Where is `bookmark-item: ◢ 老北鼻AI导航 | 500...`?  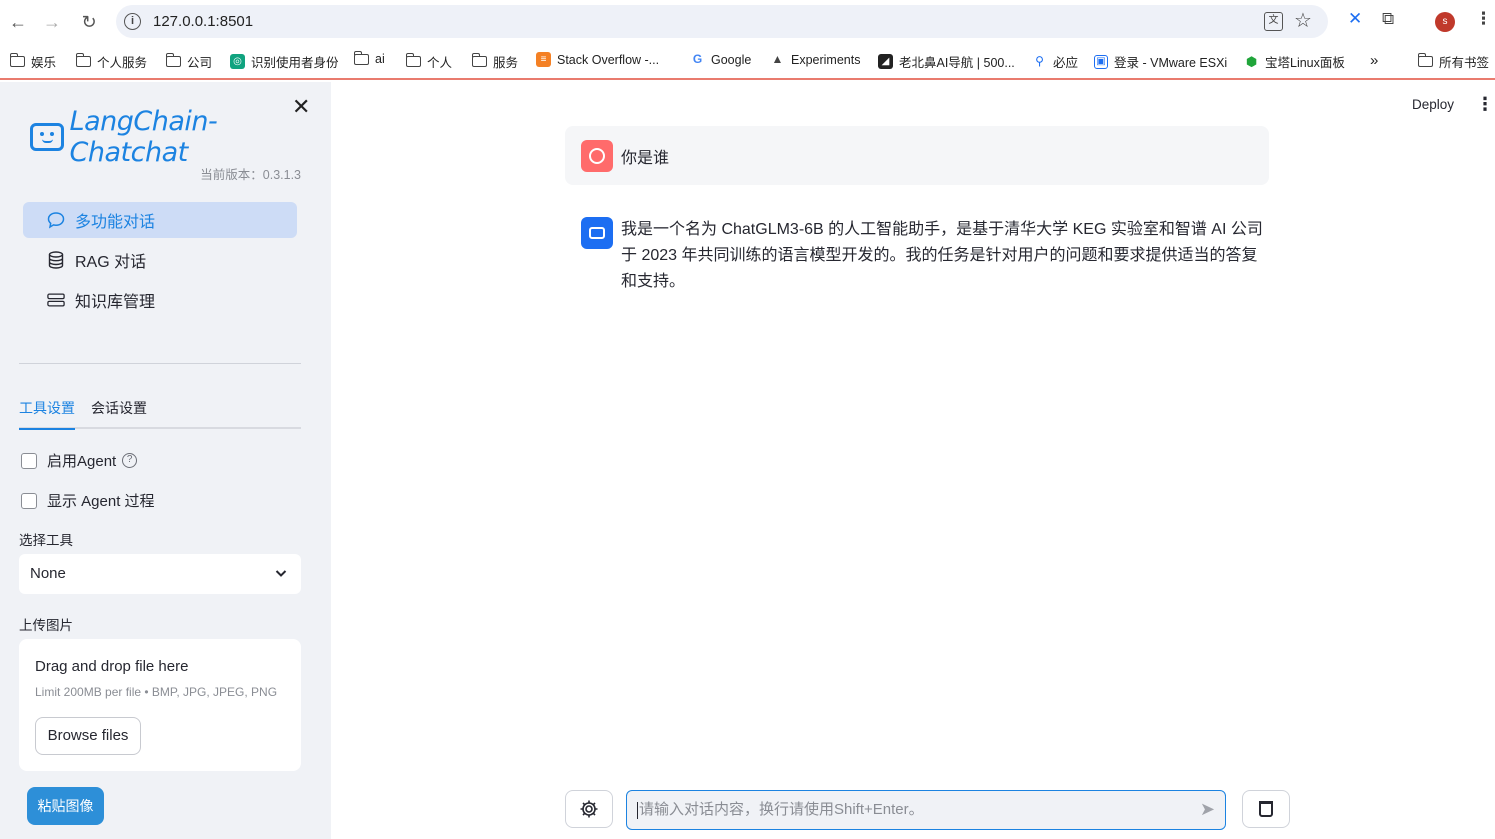
bookmark-item: ◢ 老北鼻AI导航 | 500... is located at coordinates (946, 61).